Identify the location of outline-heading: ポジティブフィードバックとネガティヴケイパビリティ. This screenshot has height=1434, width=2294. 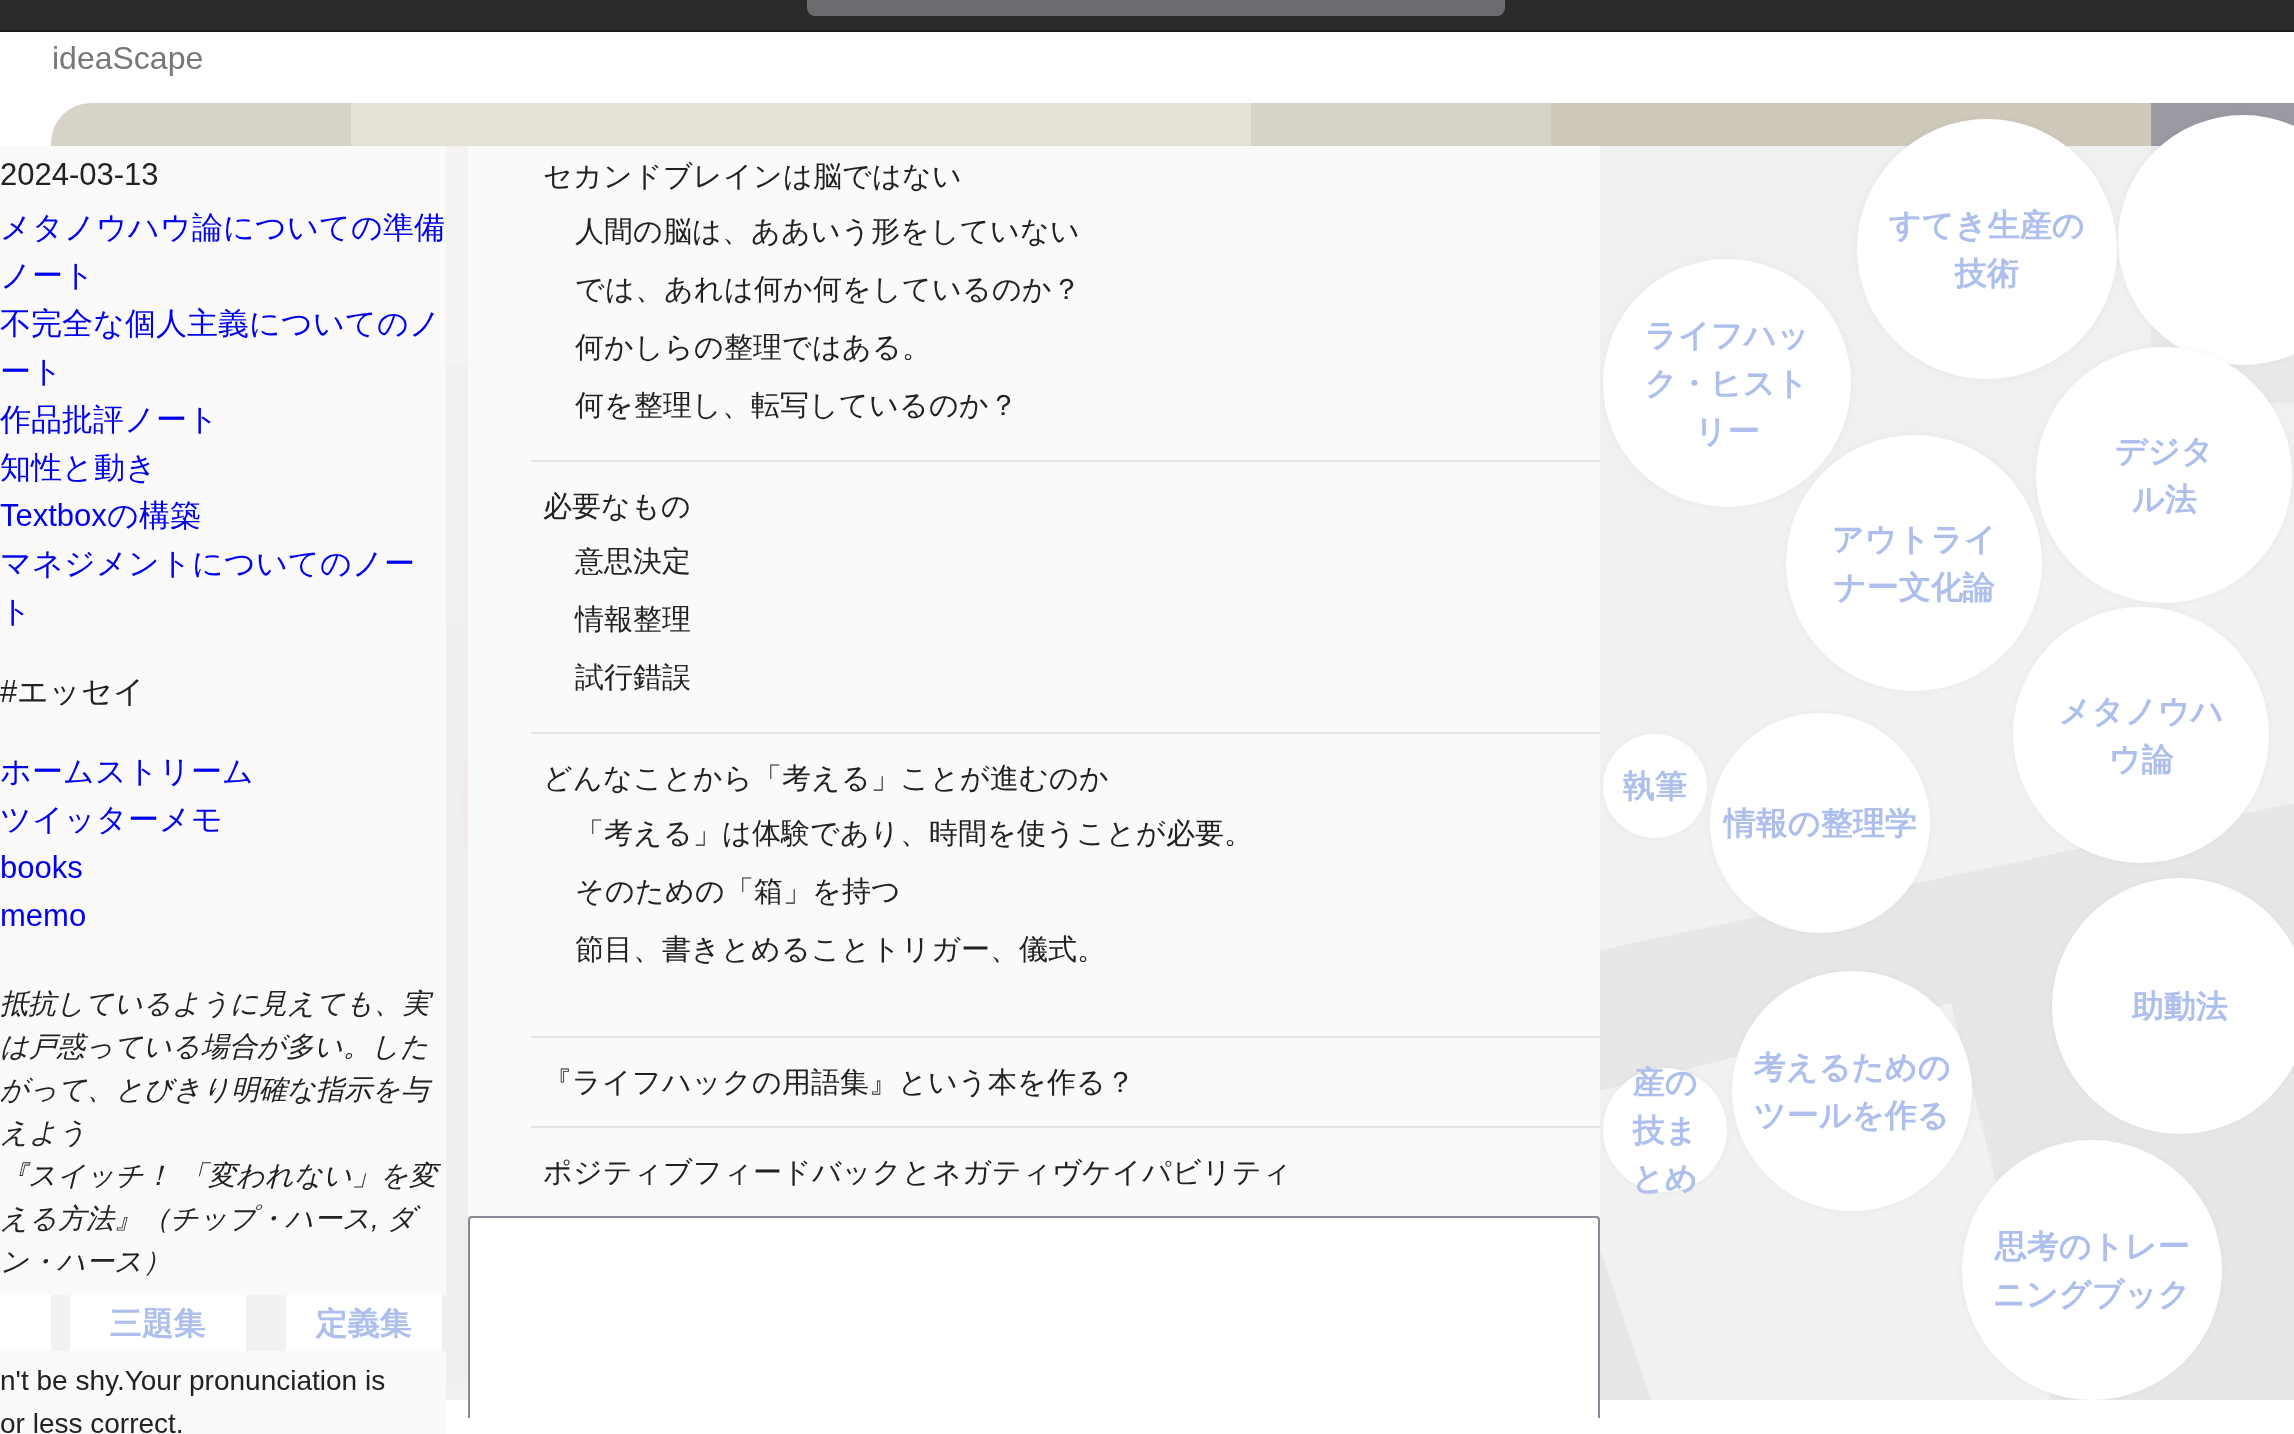
(1065, 1172).